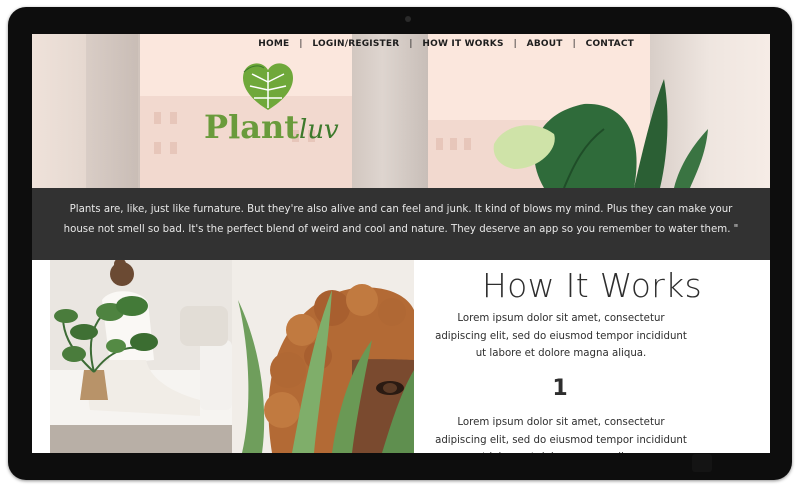  Describe the element at coordinates (319, 130) in the screenshot. I see `logo-word-luv: luv` at that location.